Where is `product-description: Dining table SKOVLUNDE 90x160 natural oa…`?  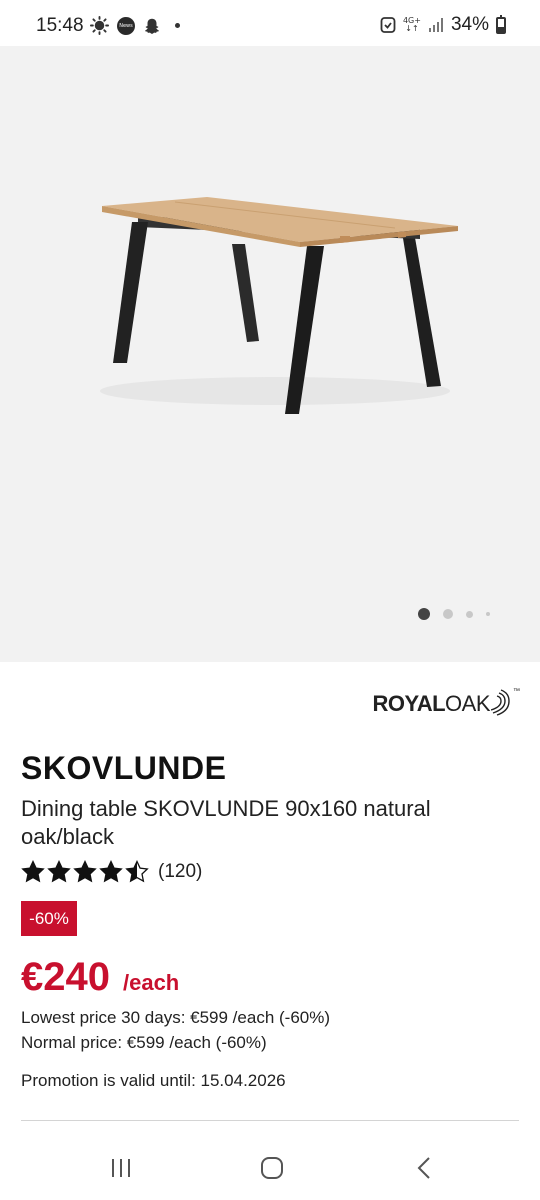
product-description: Dining table SKOVLUNDE 90x160 natural oa… is located at coordinates (226, 822).